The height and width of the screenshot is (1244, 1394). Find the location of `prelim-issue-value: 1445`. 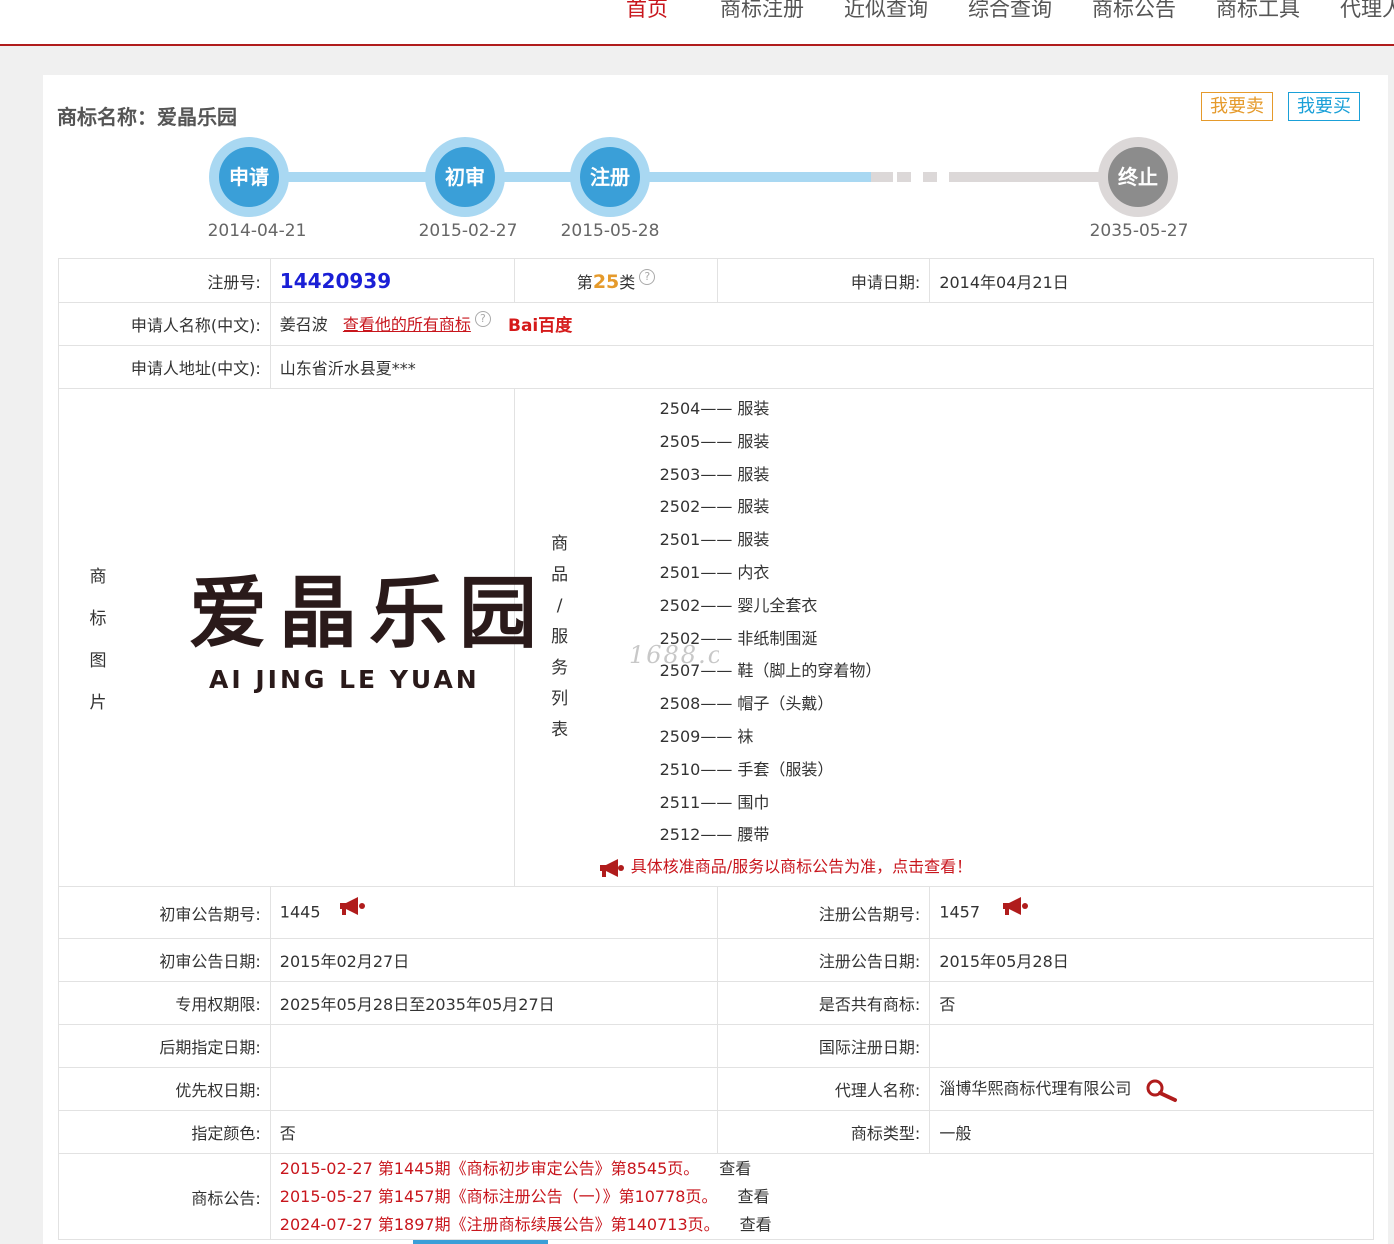

prelim-issue-value: 1445 is located at coordinates (300, 911).